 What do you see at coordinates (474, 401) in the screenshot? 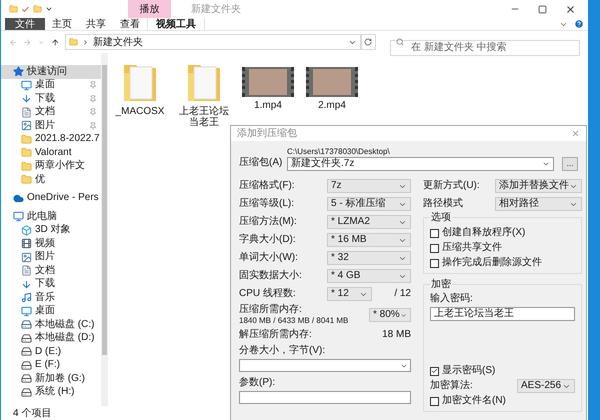
I see `checkbox-label: 加密文件名(N)` at bounding box center [474, 401].